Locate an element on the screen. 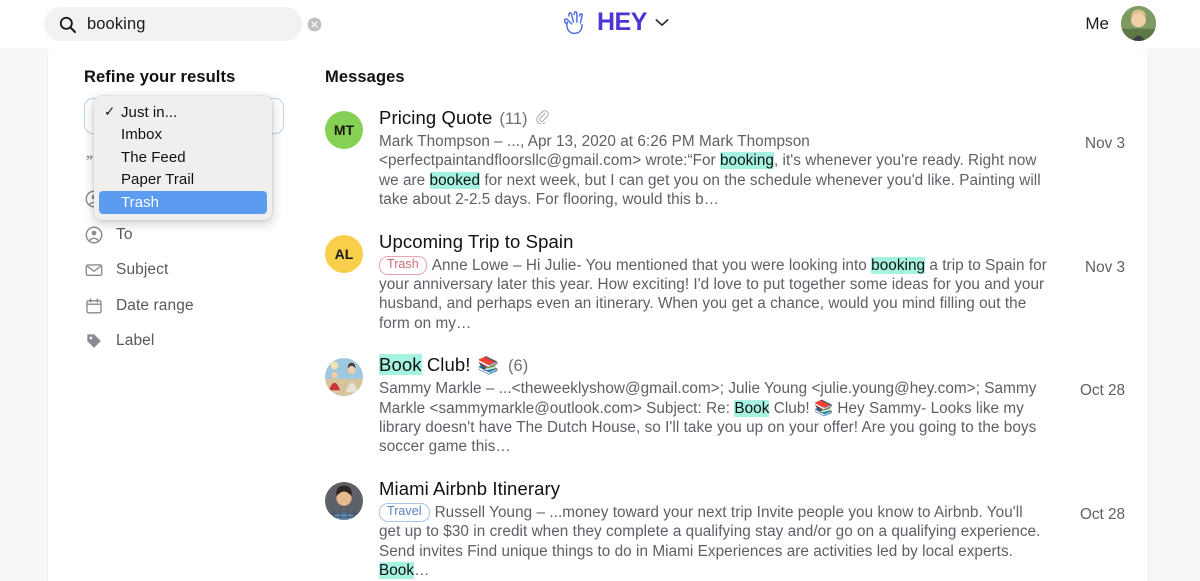  avatar-image is located at coordinates (1138, 23).